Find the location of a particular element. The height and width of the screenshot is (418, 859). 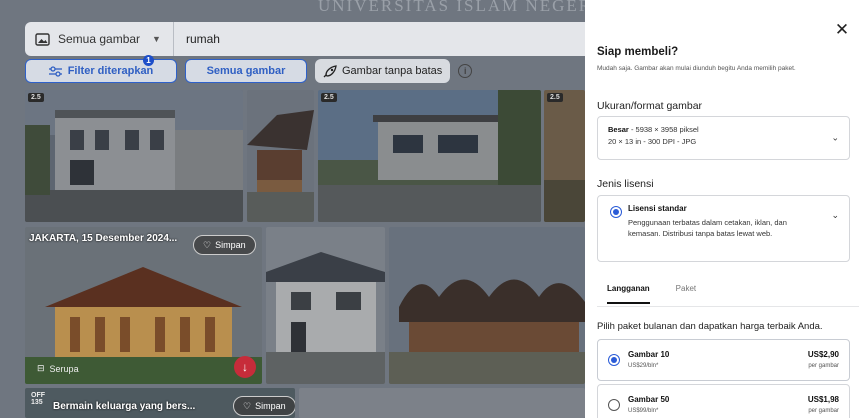

similar-icon: ⊟ is located at coordinates (41, 368).